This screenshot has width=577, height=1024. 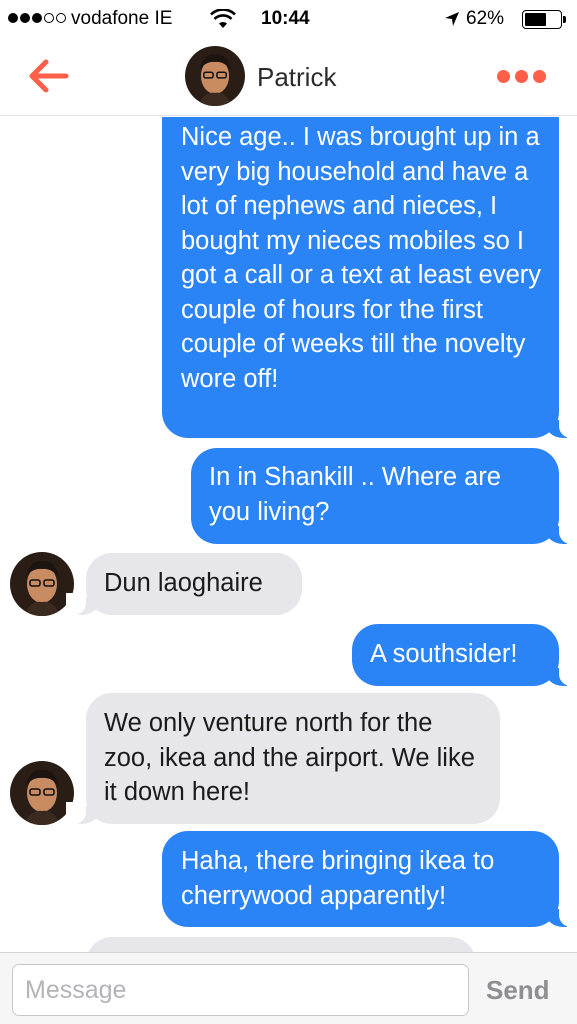 What do you see at coordinates (281, 944) in the screenshot?
I see `message-bubble-received` at bounding box center [281, 944].